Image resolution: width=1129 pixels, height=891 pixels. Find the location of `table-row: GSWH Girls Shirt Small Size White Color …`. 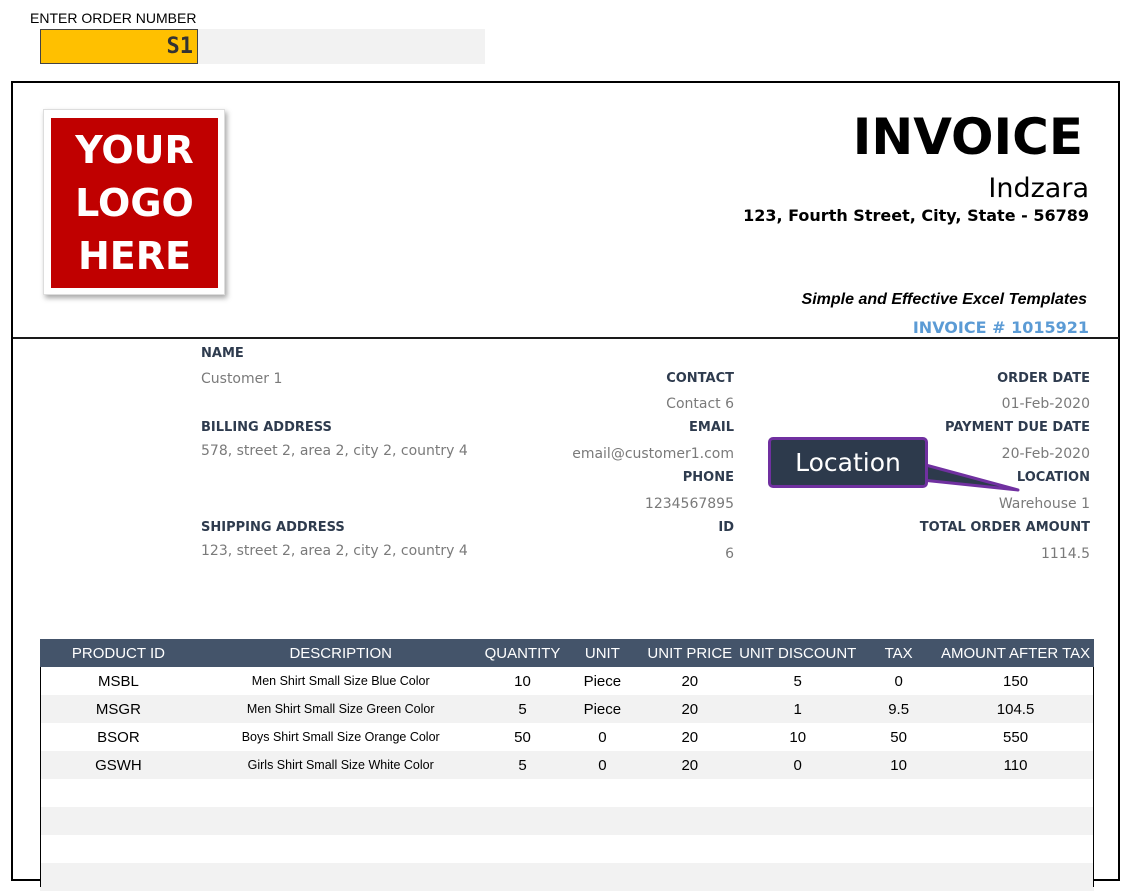

table-row: GSWH Girls Shirt Small Size White Color … is located at coordinates (567, 765).